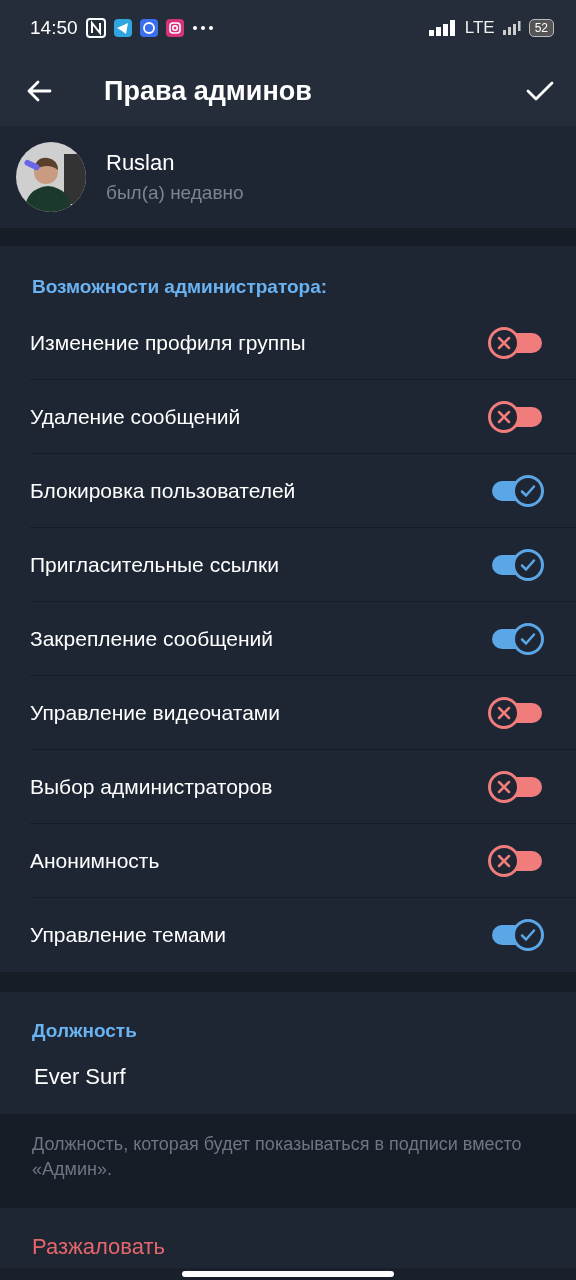 Image resolution: width=576 pixels, height=1280 pixels. What do you see at coordinates (174, 28) in the screenshot?
I see `camera-icon` at bounding box center [174, 28].